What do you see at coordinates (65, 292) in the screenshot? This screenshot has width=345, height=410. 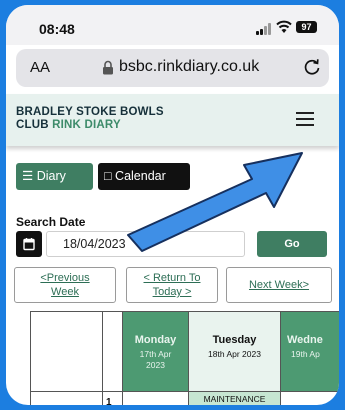 I see `previous-week-line2: Week` at bounding box center [65, 292].